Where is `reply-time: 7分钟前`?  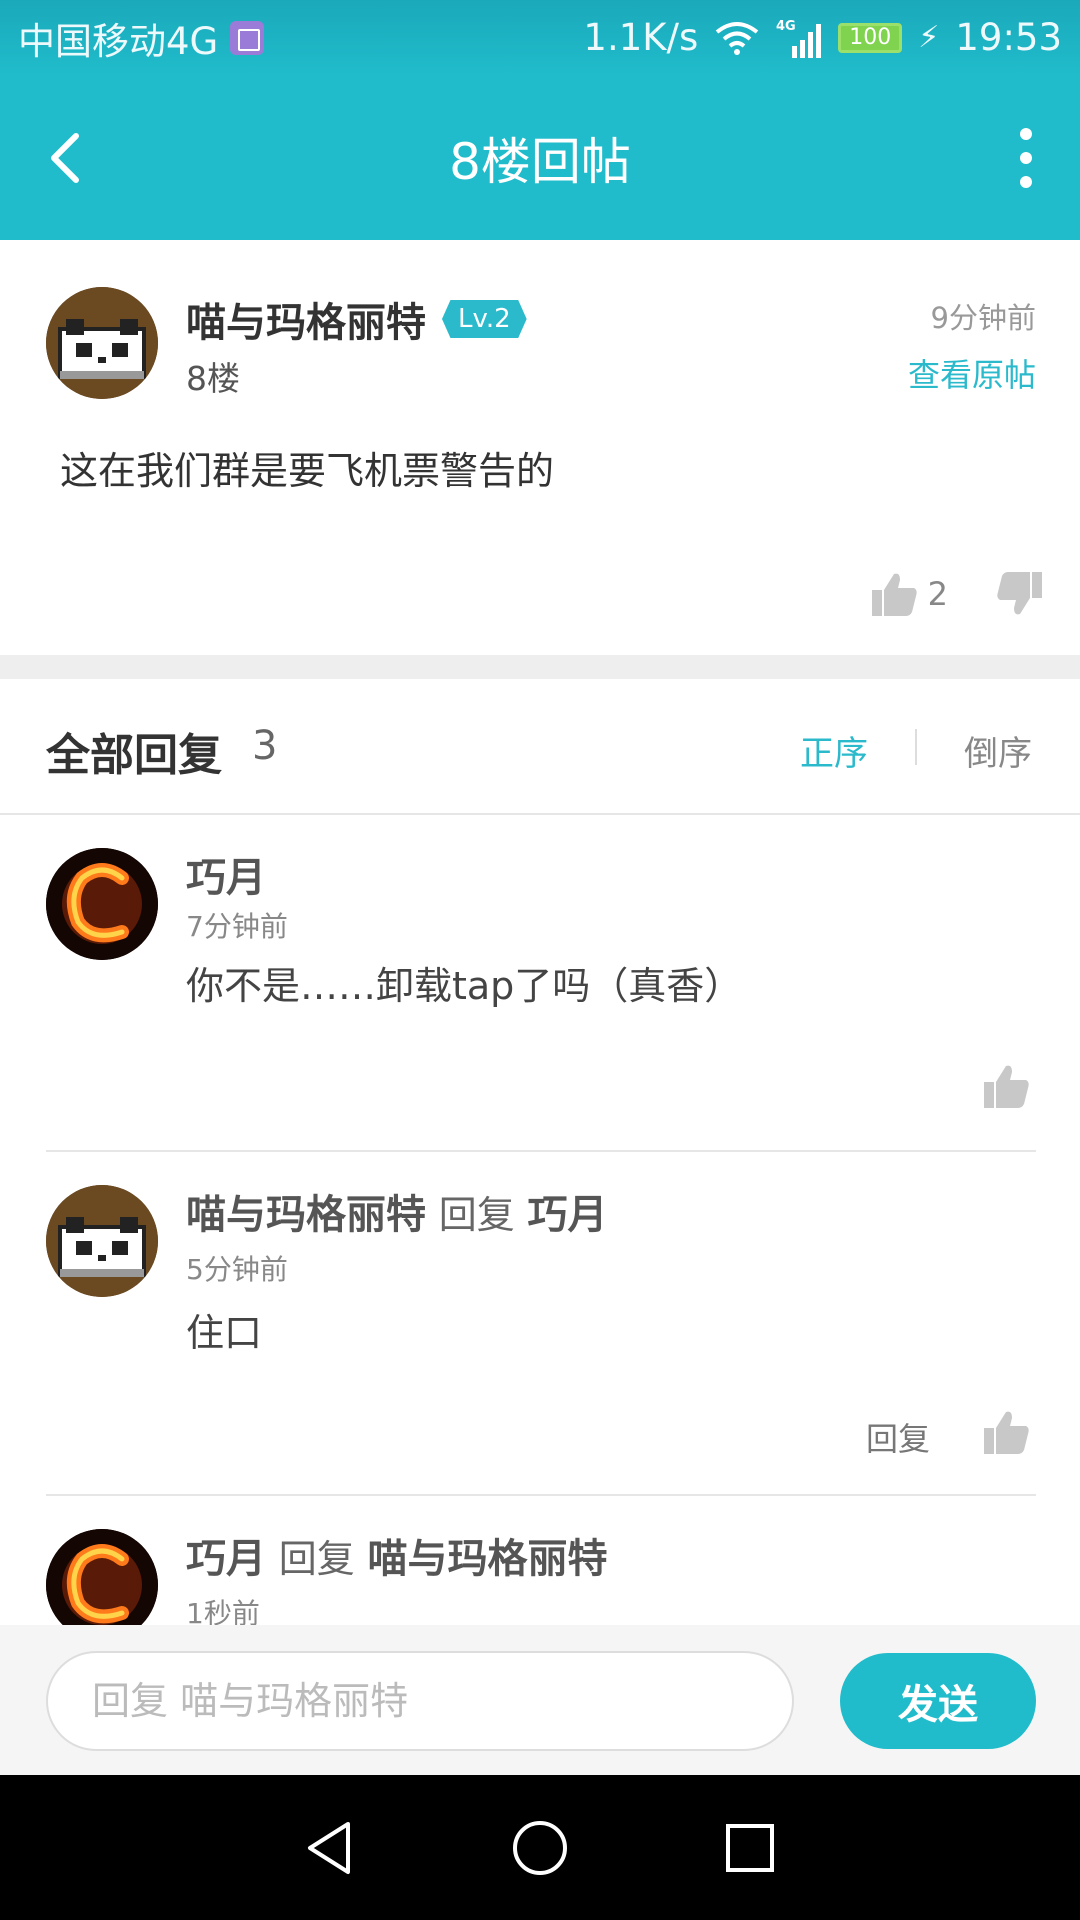
reply-time: 7分钟前 is located at coordinates (237, 926).